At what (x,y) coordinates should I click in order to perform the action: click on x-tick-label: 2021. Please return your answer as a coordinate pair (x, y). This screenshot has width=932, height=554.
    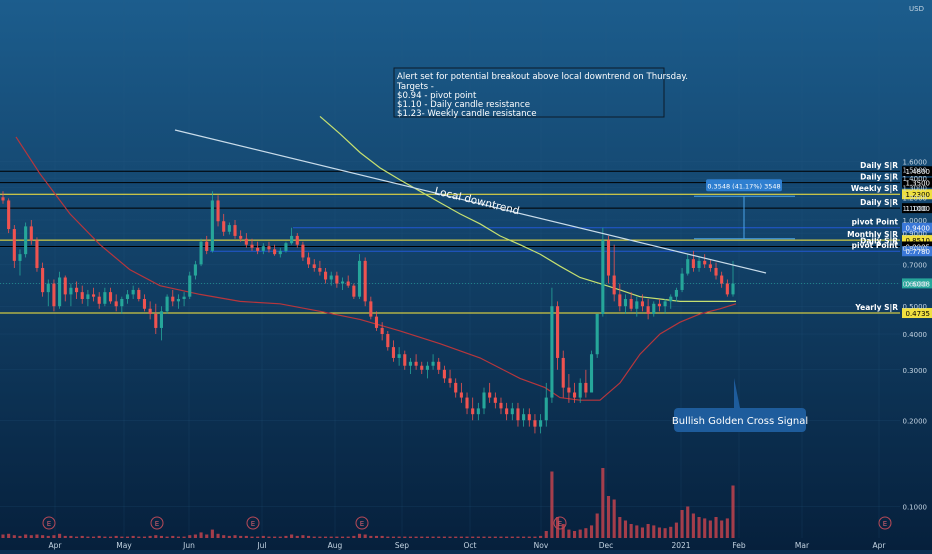
    Looking at the image, I should click on (680, 545).